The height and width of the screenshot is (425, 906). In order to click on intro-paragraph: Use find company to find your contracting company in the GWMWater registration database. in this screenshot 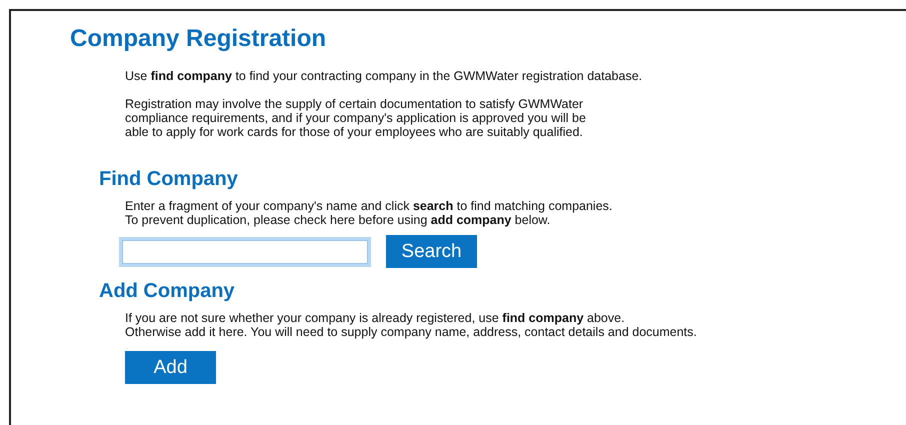, I will do `click(384, 76)`.